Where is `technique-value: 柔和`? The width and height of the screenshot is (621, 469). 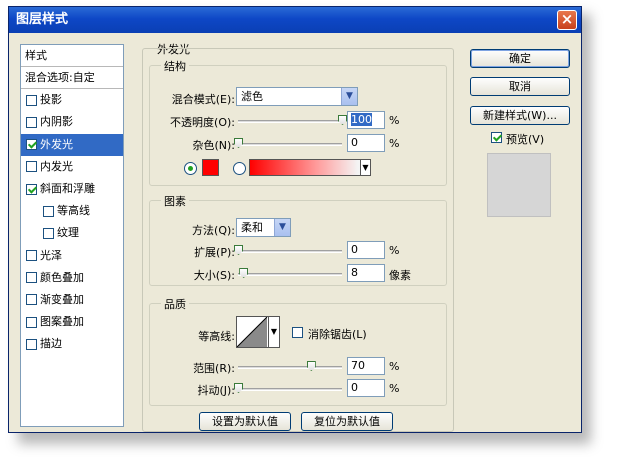 technique-value: 柔和 is located at coordinates (252, 227).